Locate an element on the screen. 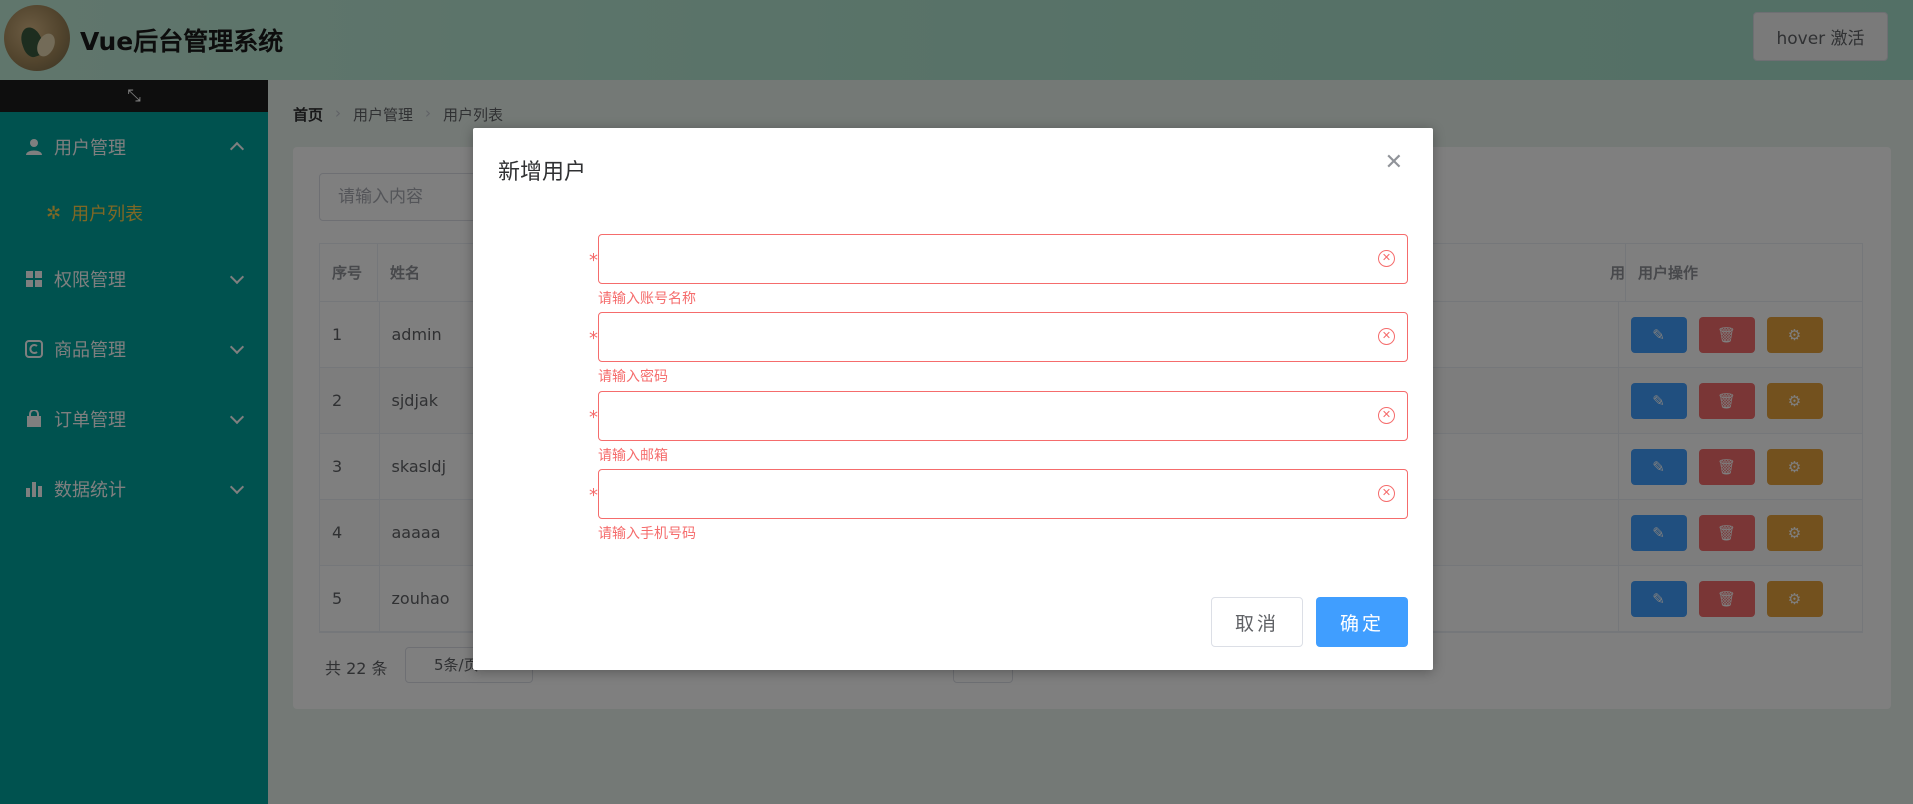 This screenshot has width=1913, height=804. confirm-button: 确定 is located at coordinates (1362, 622).